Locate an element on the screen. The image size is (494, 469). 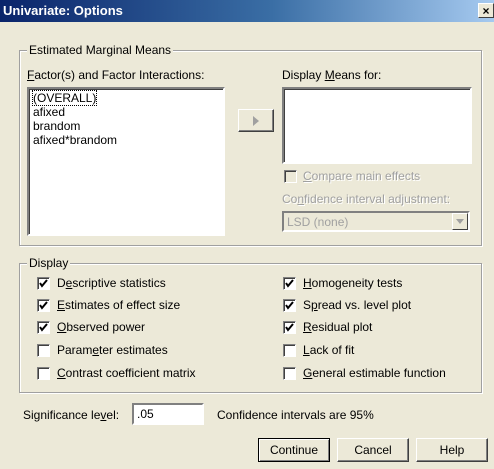
display-legend: Display is located at coordinates (49, 263).